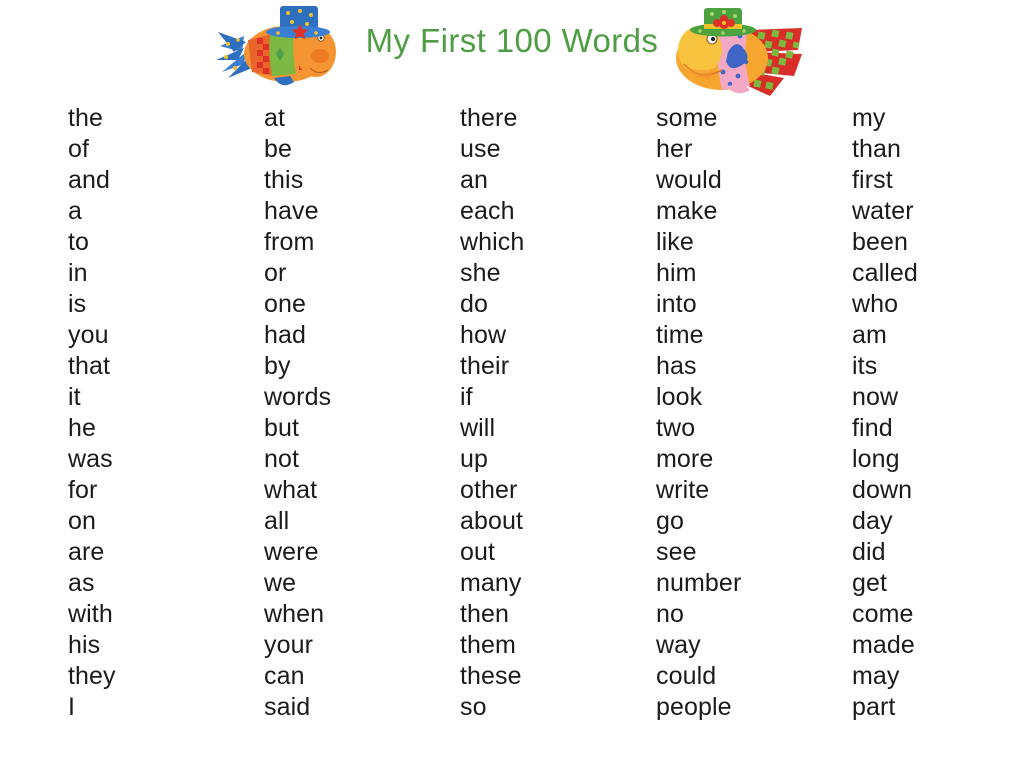  Describe the element at coordinates (291, 490) in the screenshot. I see `word-item: what` at that location.